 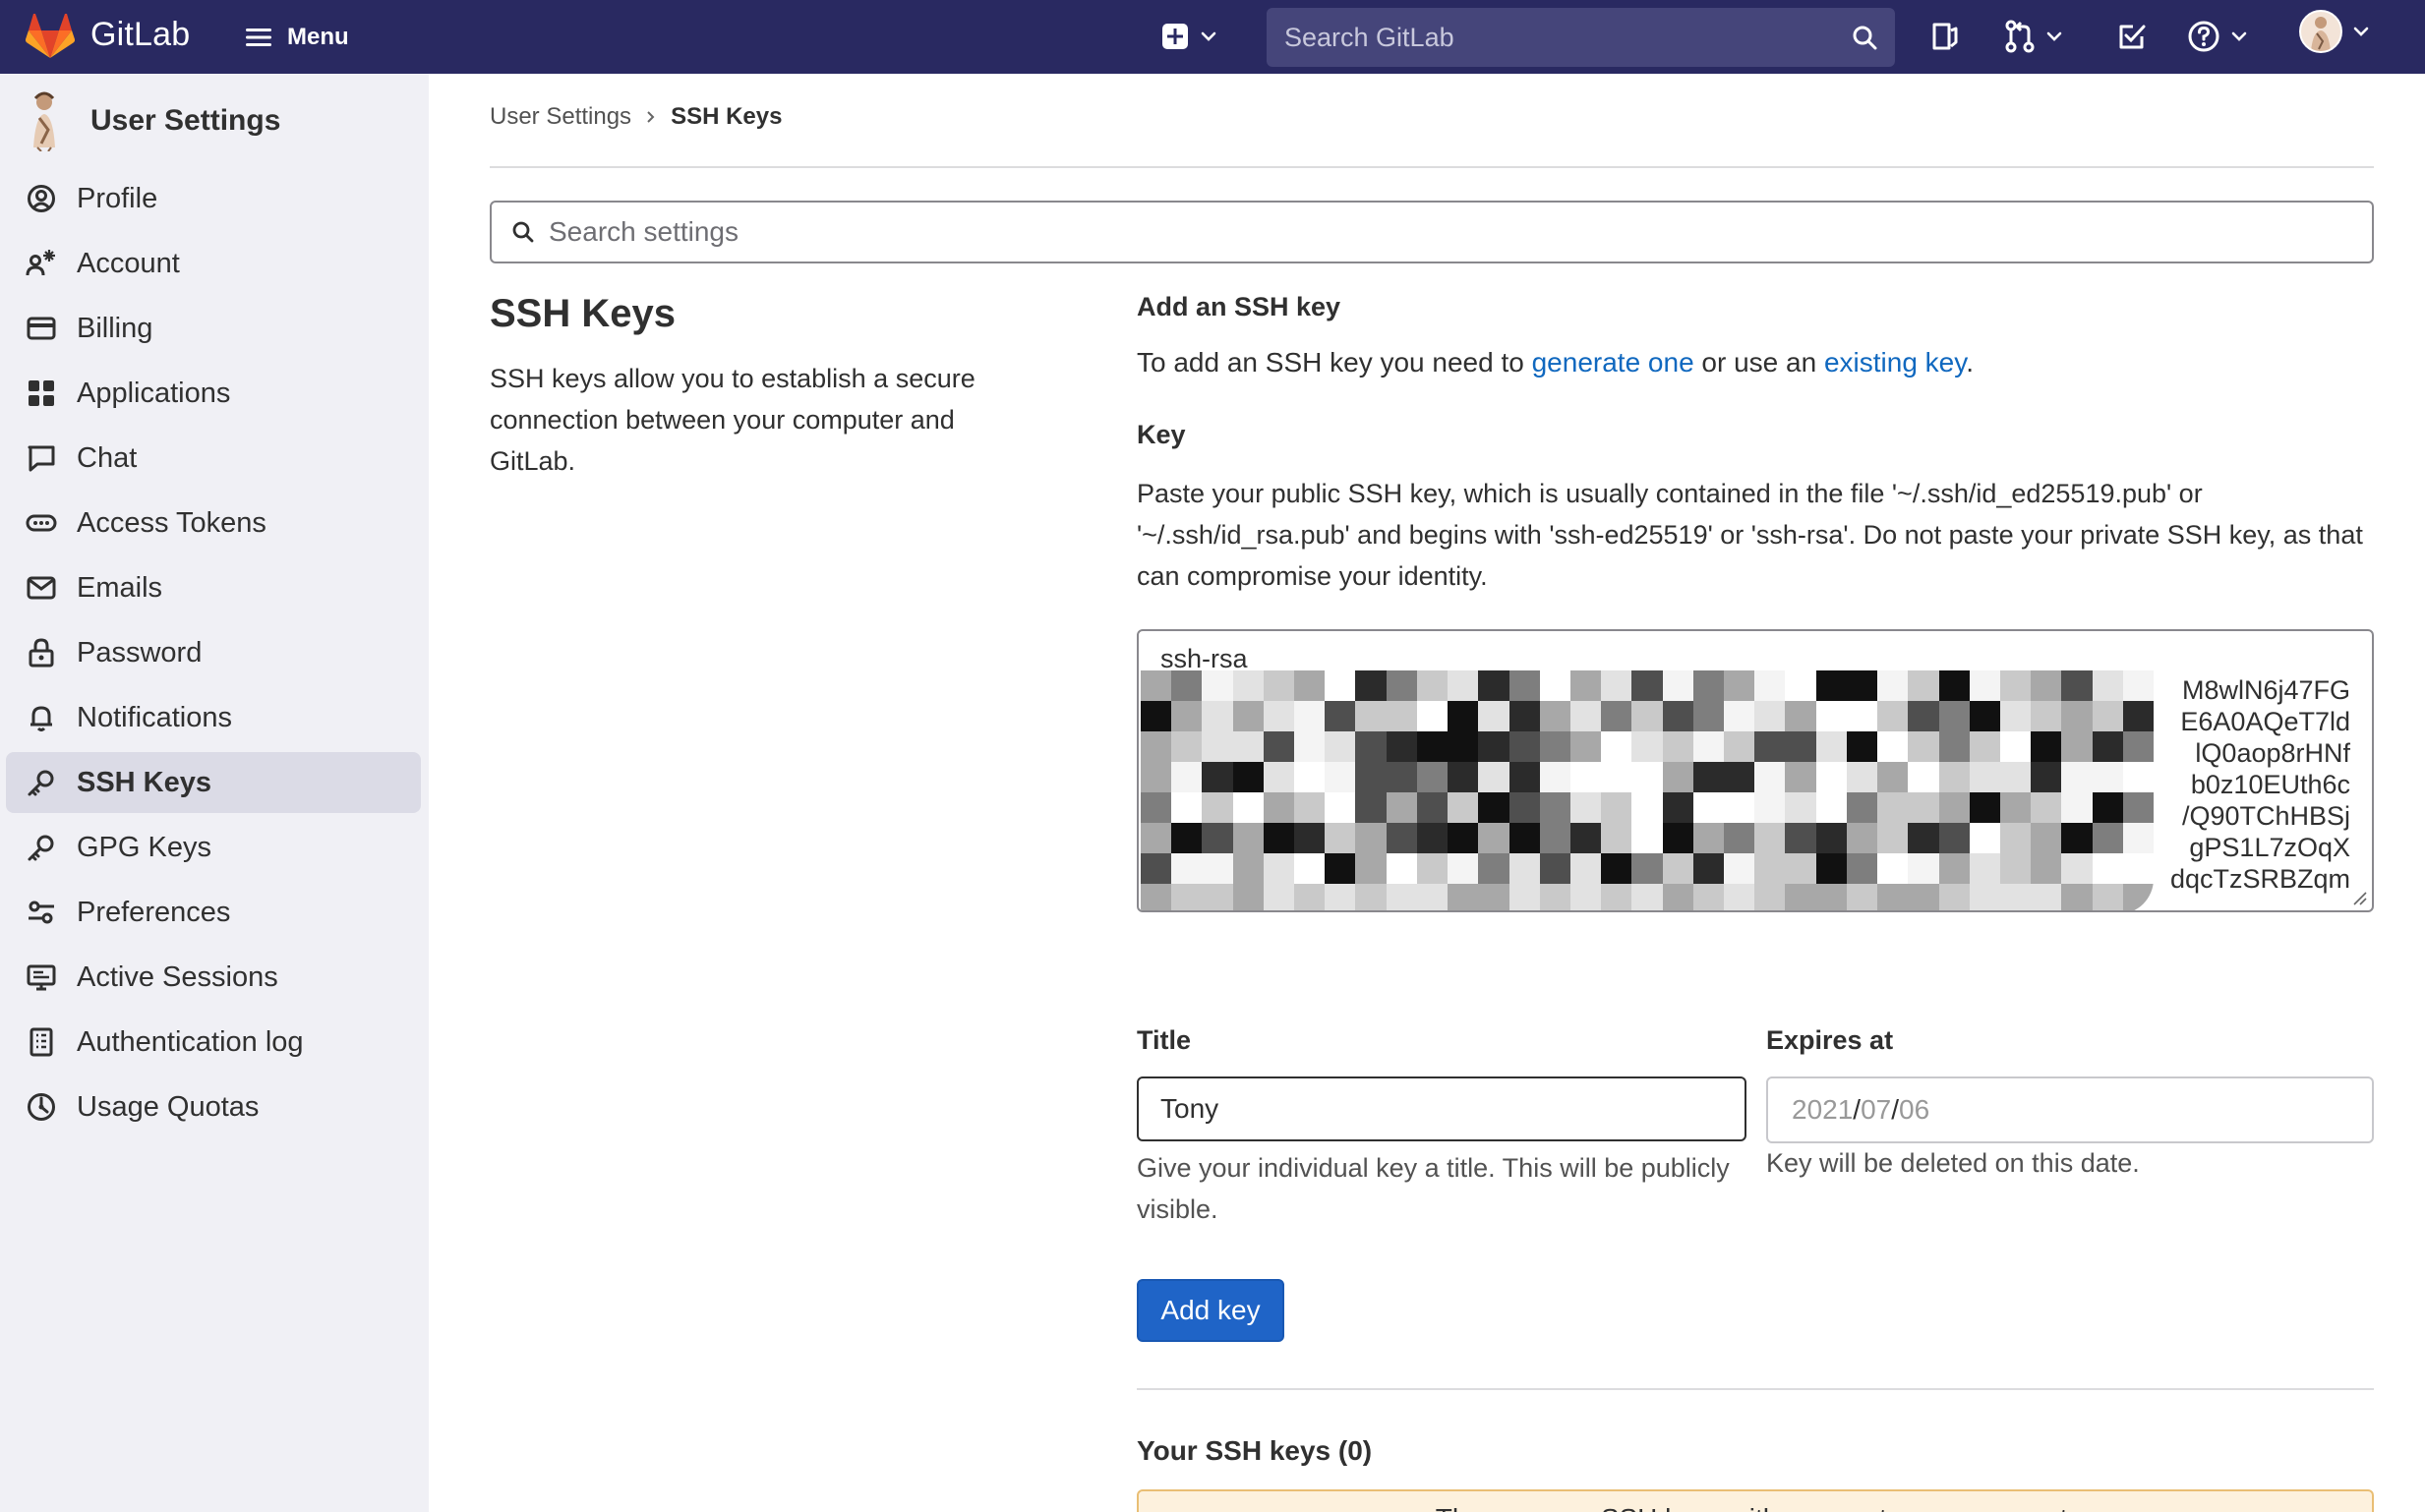 What do you see at coordinates (213, 847) in the screenshot?
I see `sidebar-item-gpg-keys: GPG Keys` at bounding box center [213, 847].